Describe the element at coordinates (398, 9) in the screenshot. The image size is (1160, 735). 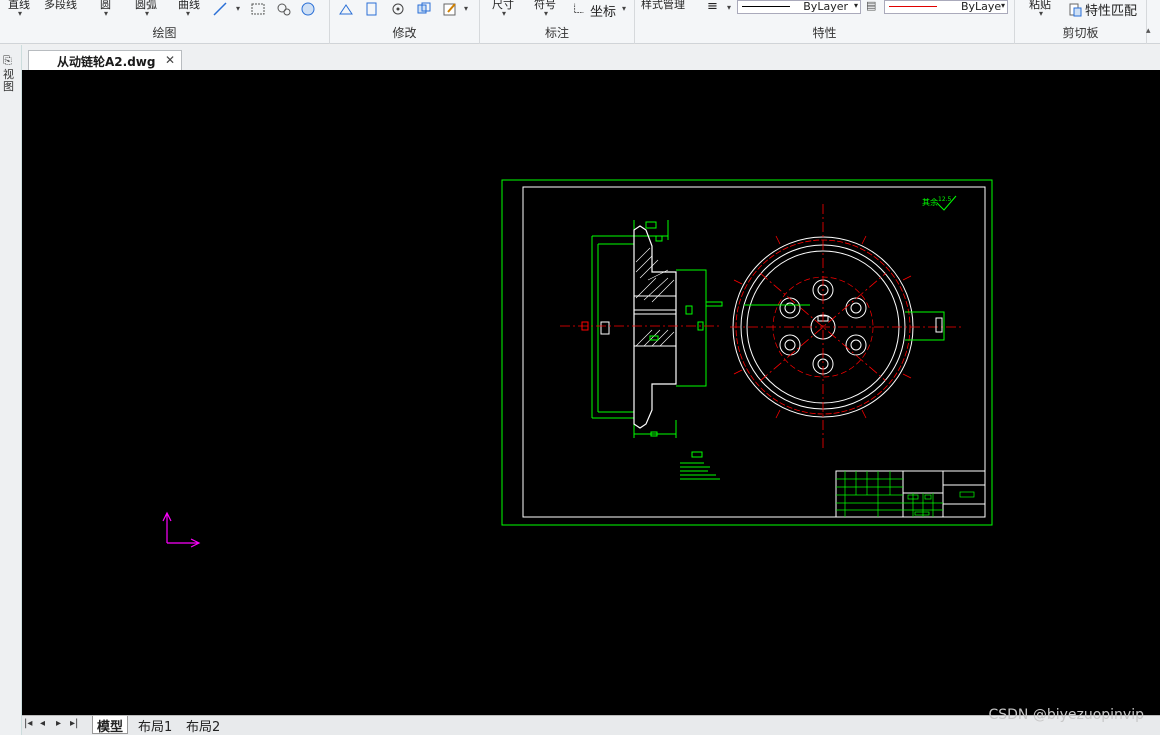
I see `rotate-icon` at that location.